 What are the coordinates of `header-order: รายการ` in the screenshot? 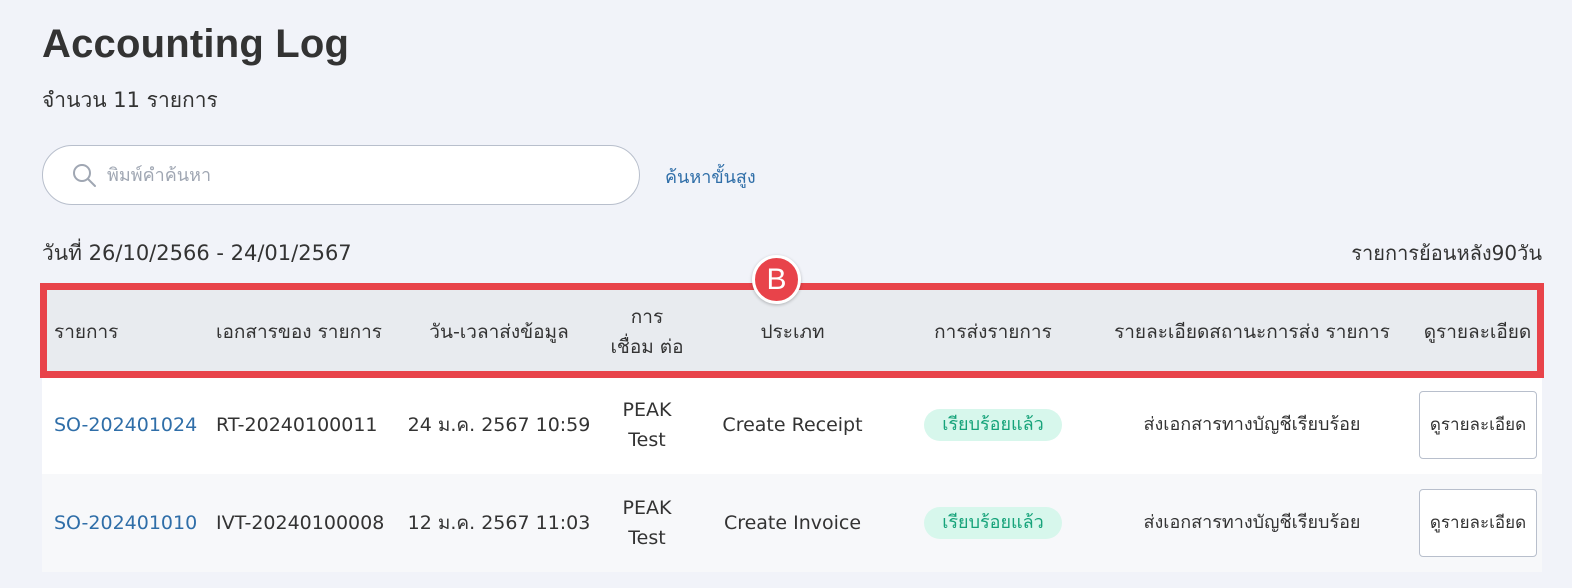 It's located at (123, 332).